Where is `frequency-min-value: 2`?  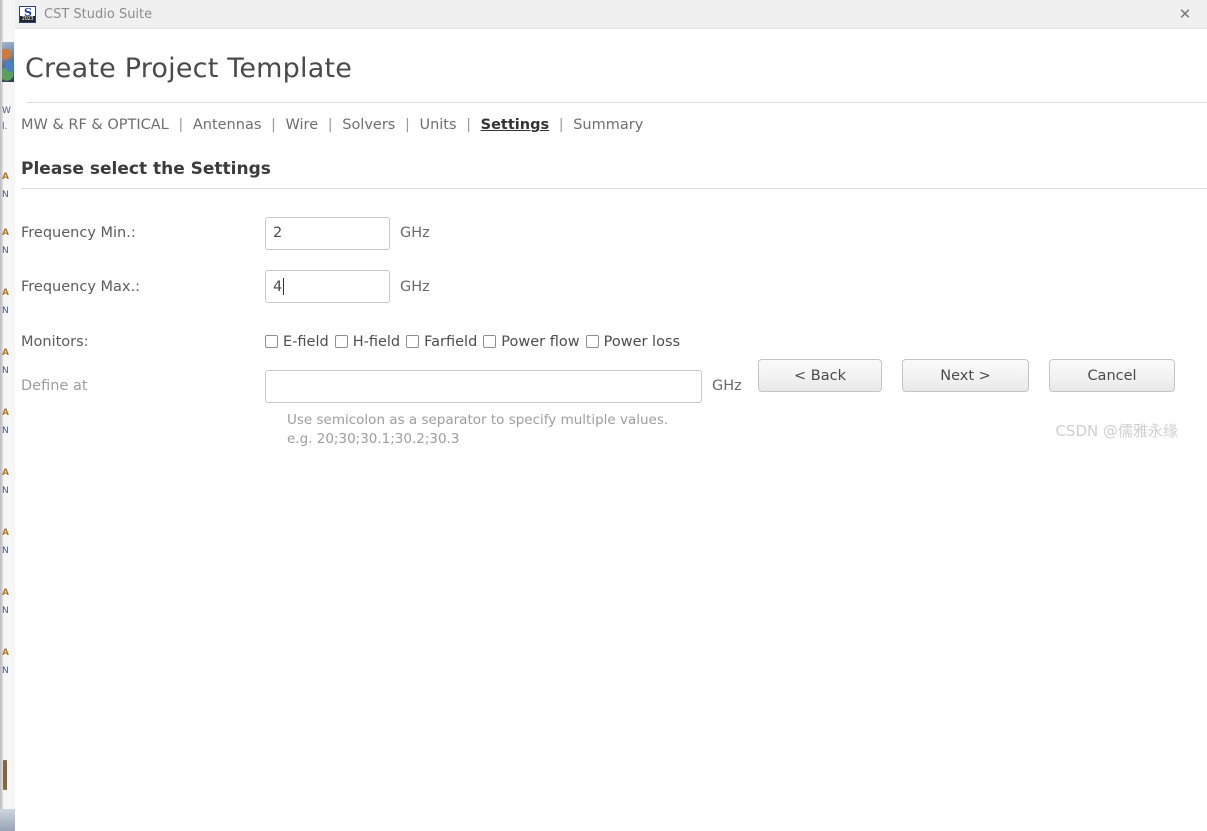 frequency-min-value: 2 is located at coordinates (278, 233).